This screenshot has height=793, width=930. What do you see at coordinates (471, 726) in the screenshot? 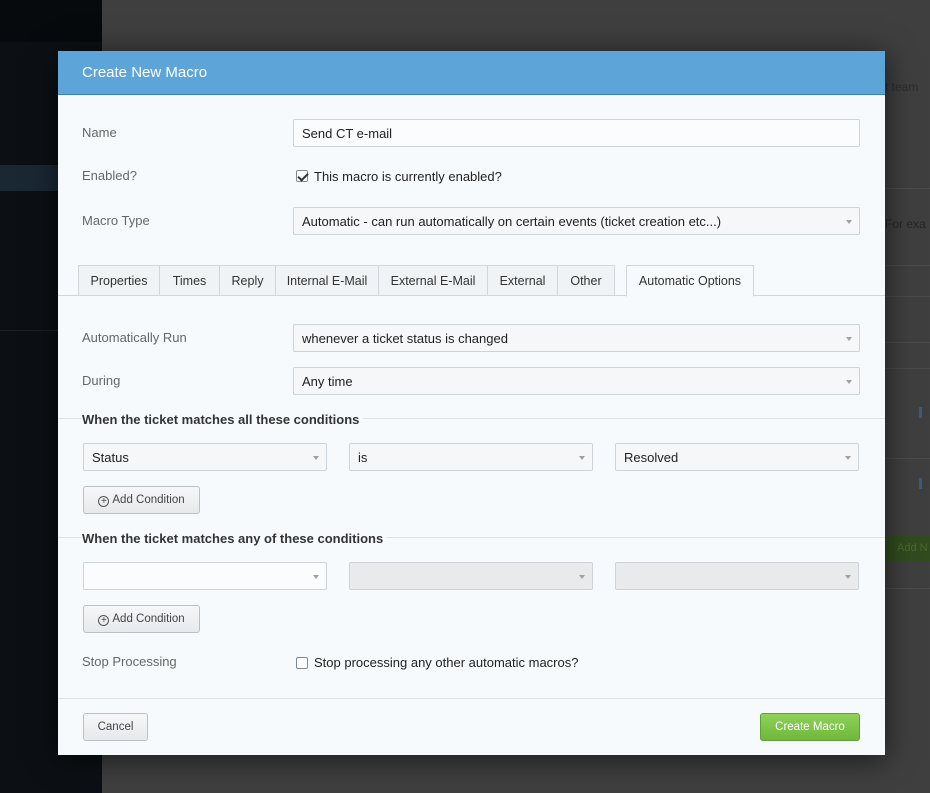
I see `modal-footer: Cancel Create Macro` at bounding box center [471, 726].